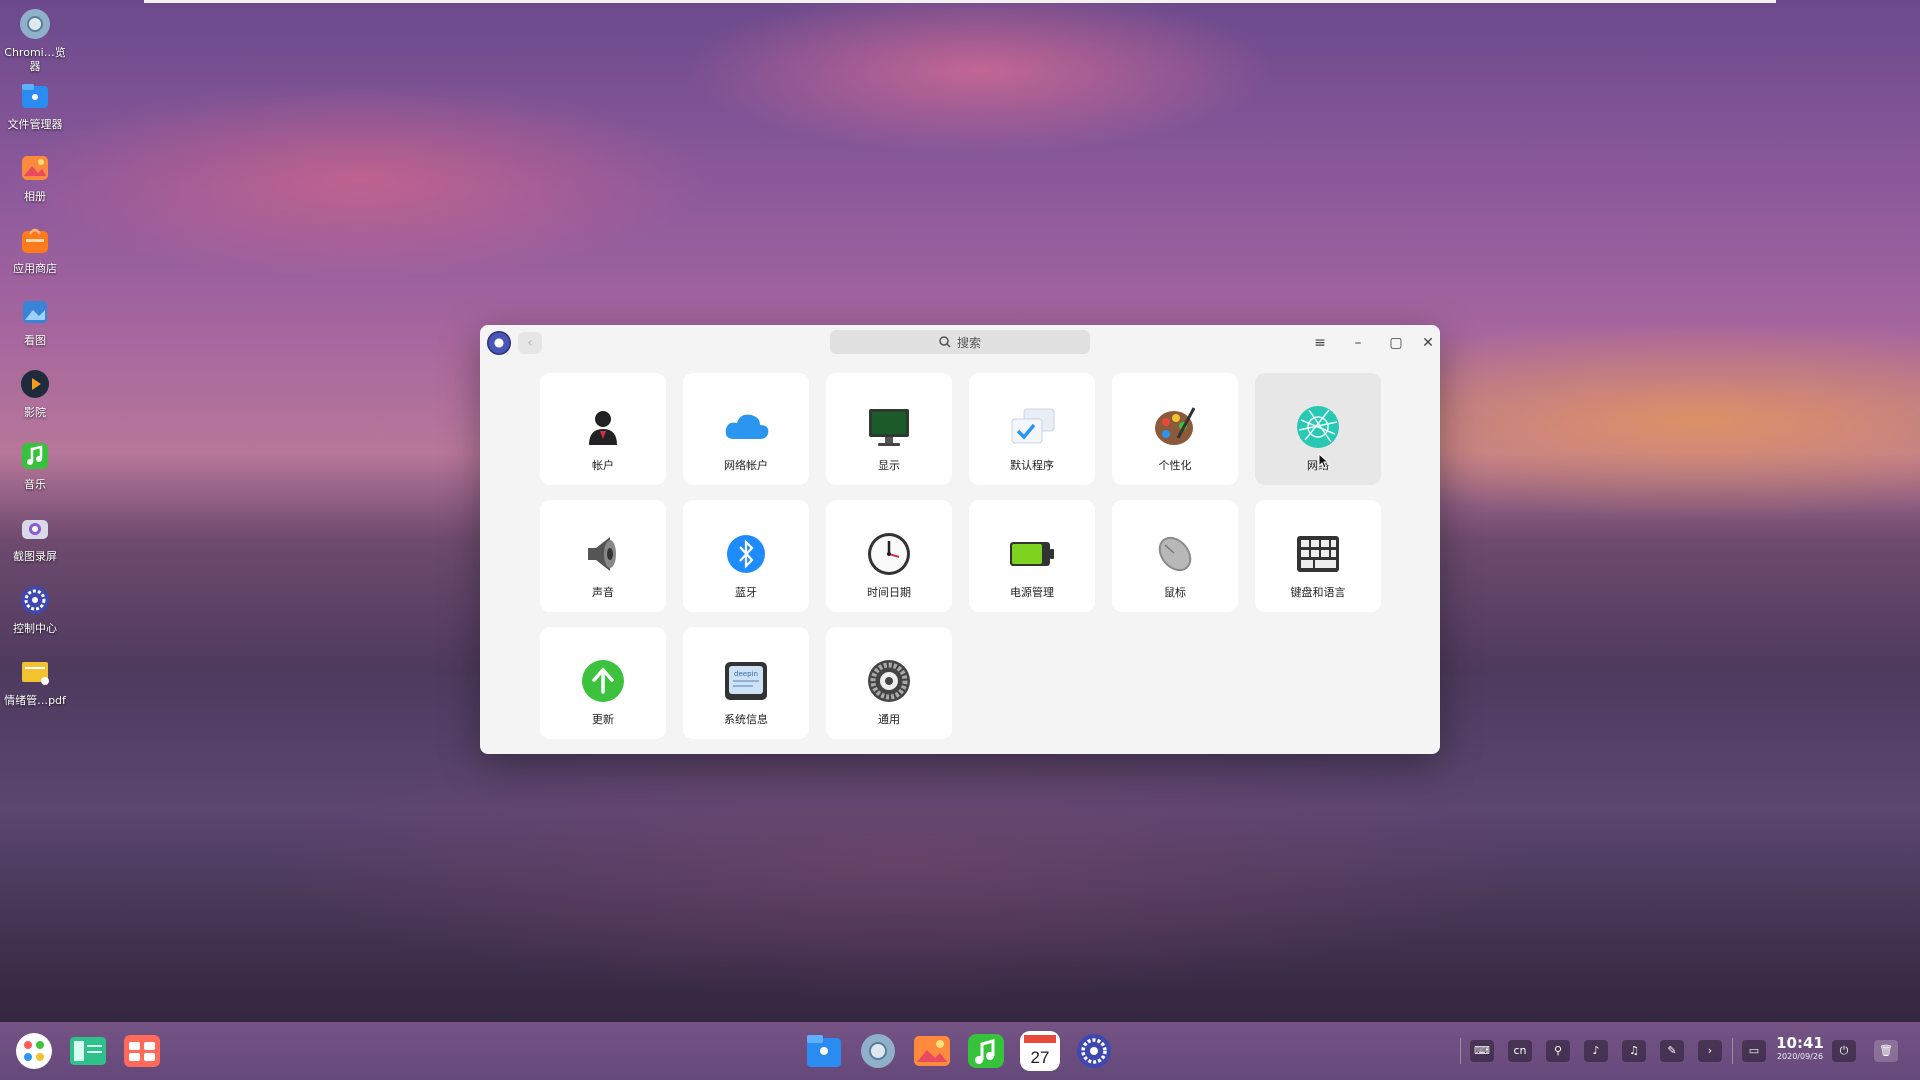  What do you see at coordinates (1396, 343) in the screenshot?
I see `maximize-button: ▢` at bounding box center [1396, 343].